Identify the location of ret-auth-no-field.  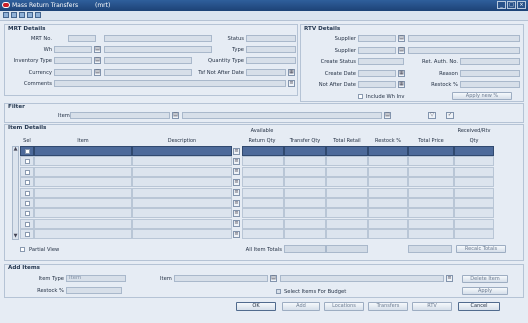
(490, 61).